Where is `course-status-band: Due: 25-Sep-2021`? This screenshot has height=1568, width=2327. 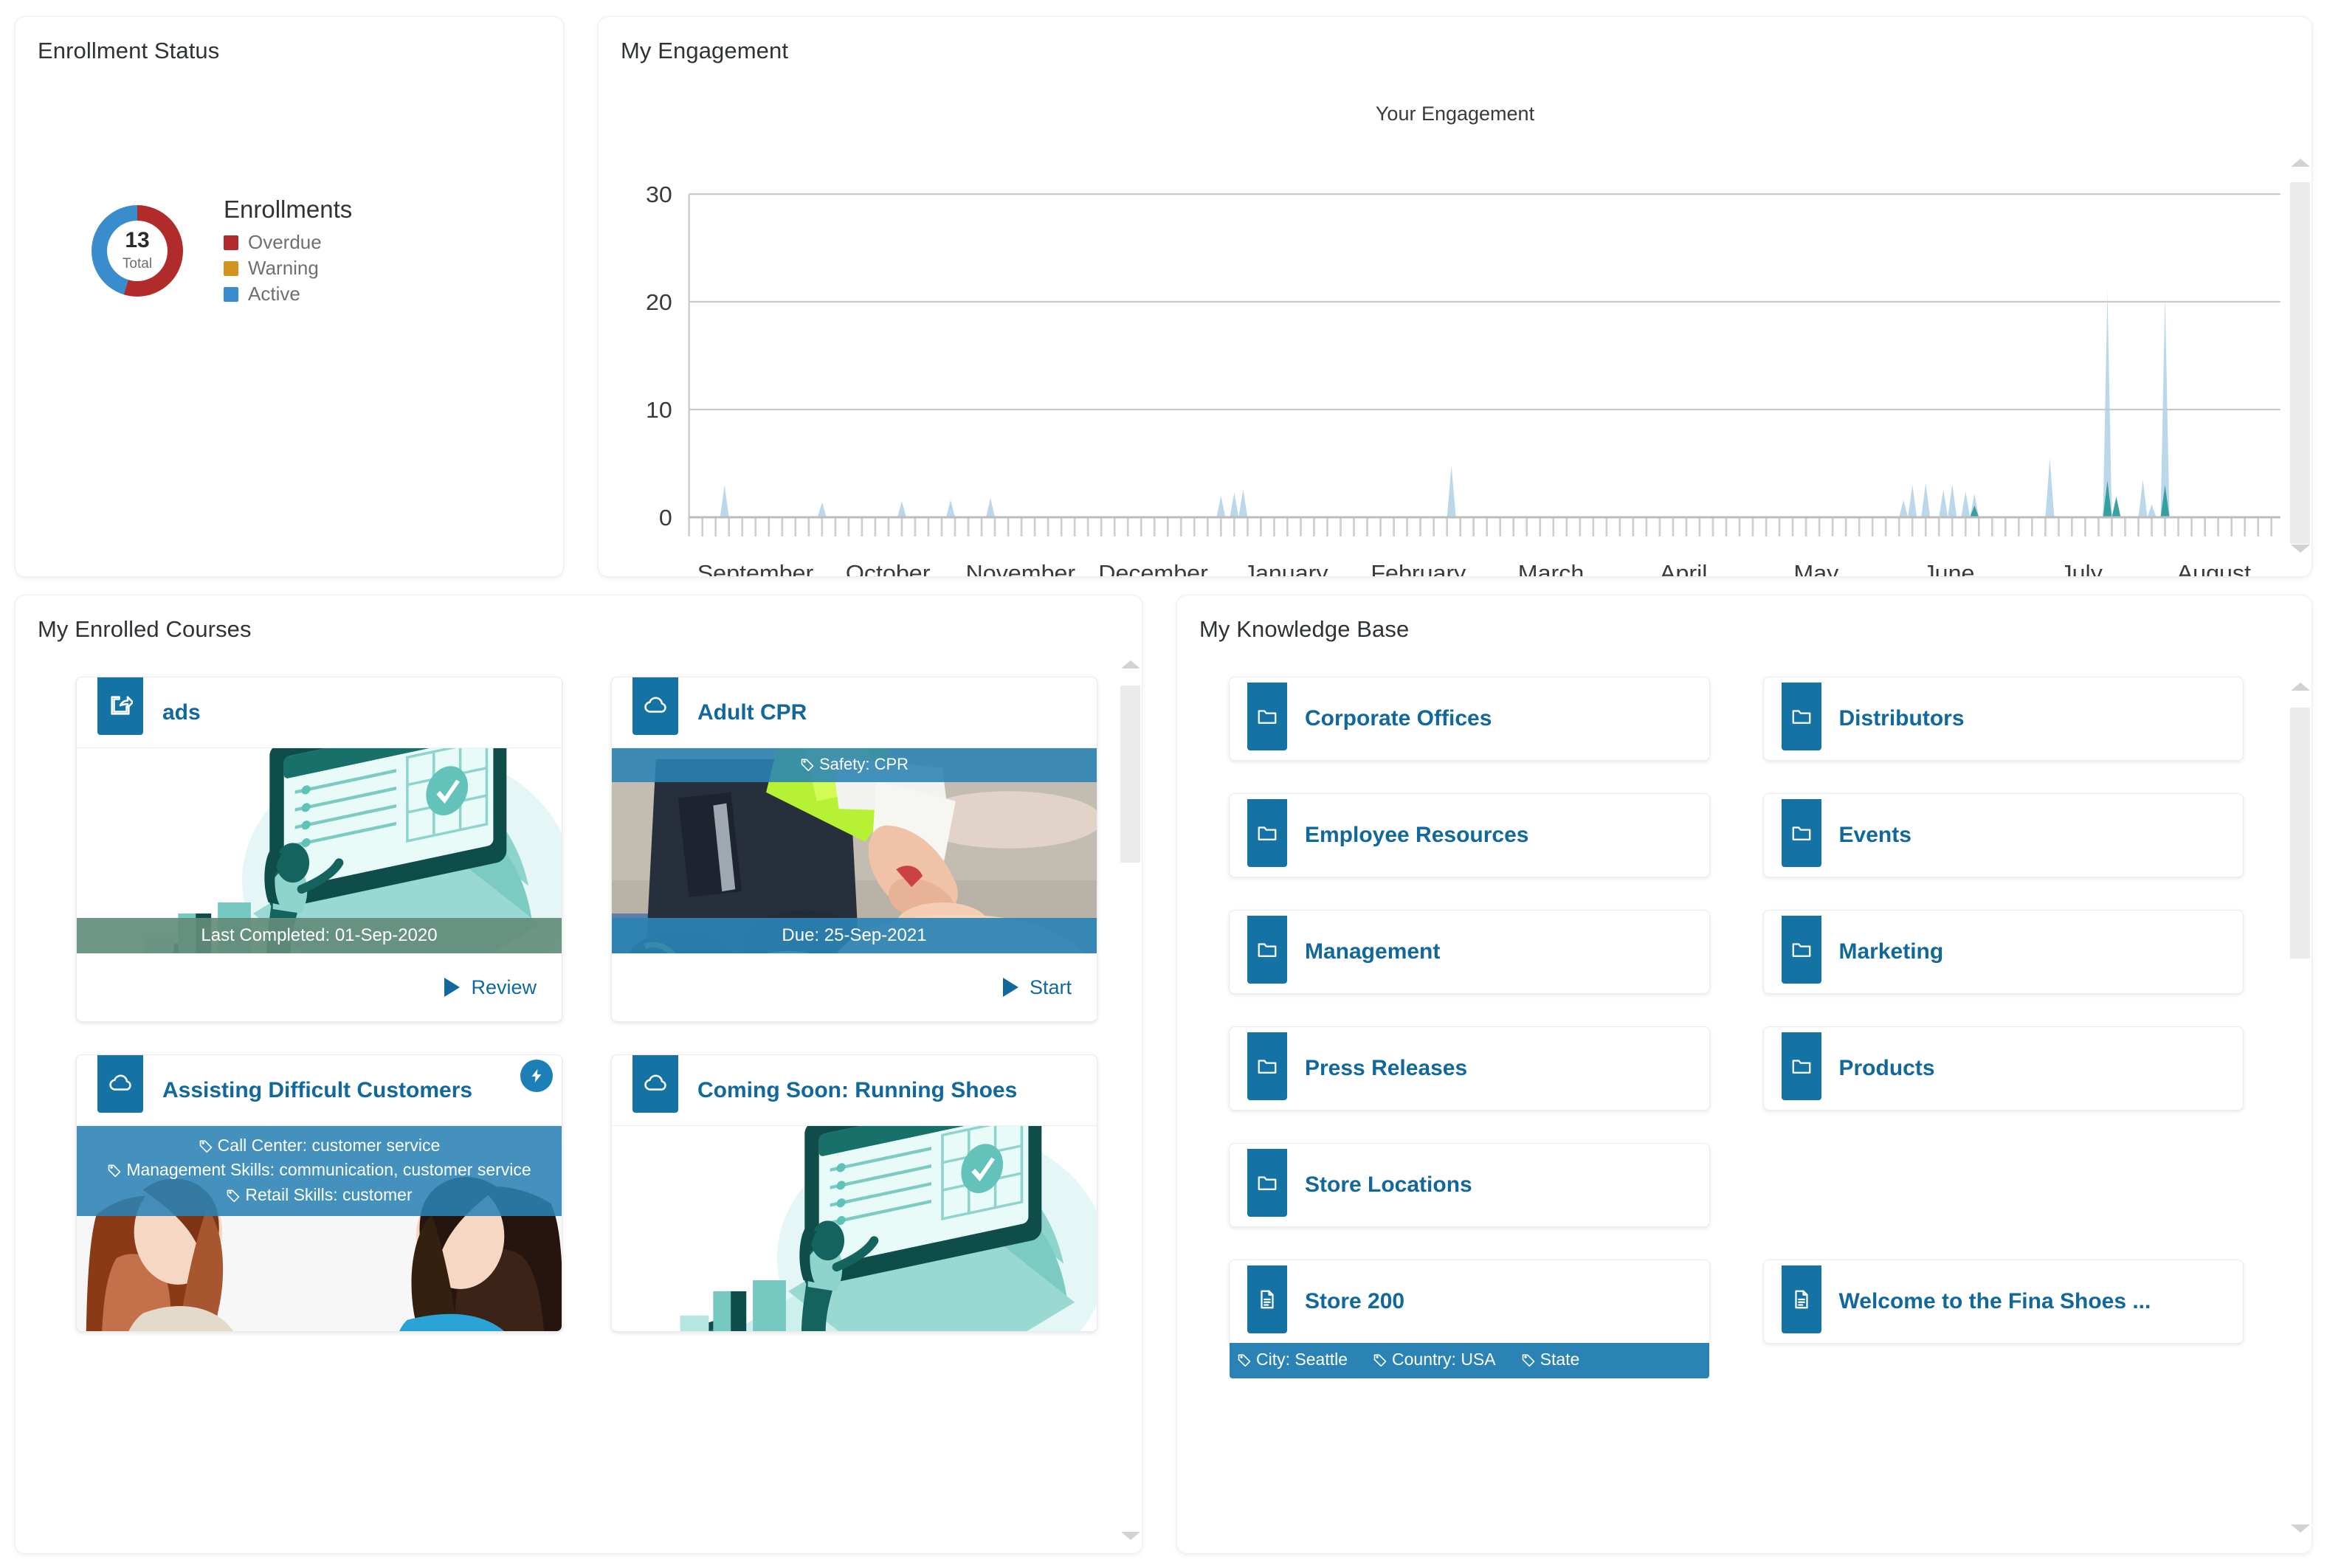 course-status-band: Due: 25-Sep-2021 is located at coordinates (854, 935).